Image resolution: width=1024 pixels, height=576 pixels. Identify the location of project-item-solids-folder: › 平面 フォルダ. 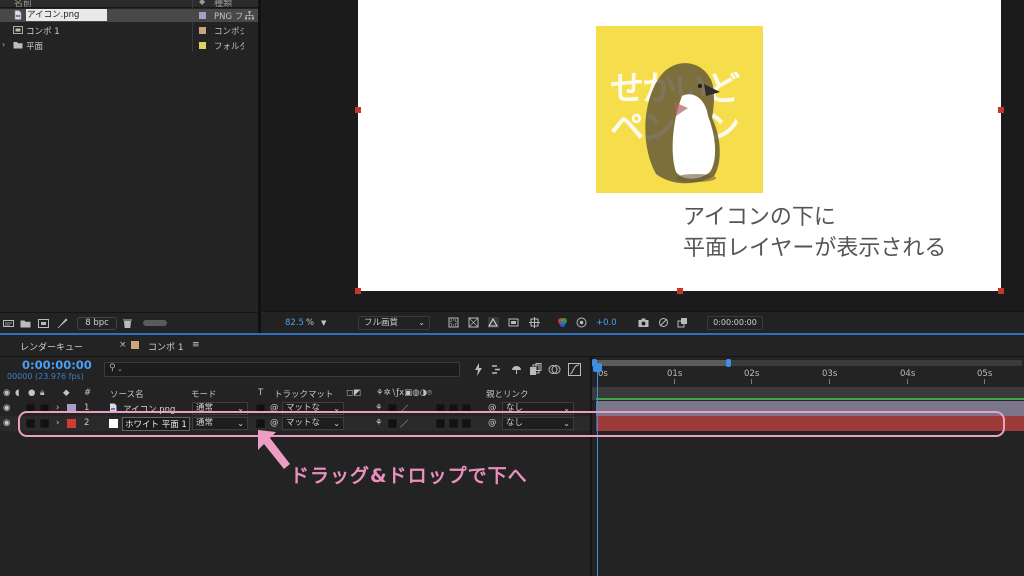
(129, 45).